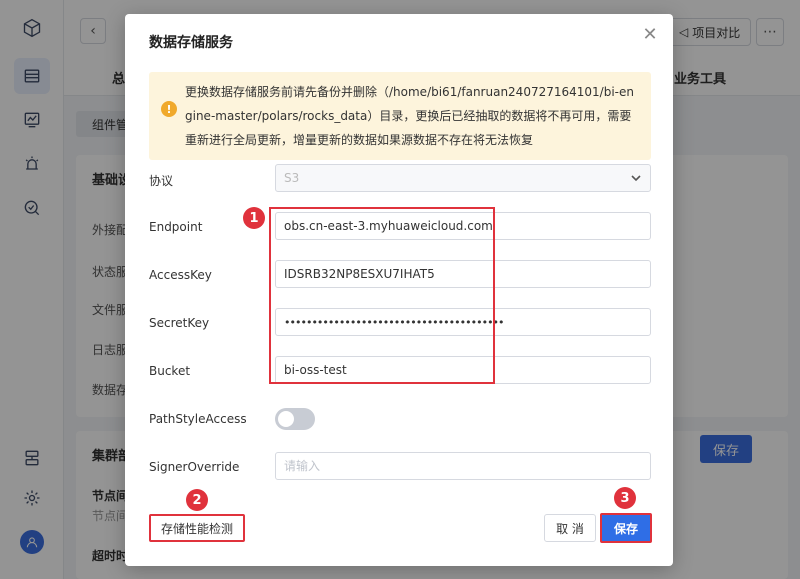  What do you see at coordinates (626, 528) in the screenshot?
I see `save-button: 保存` at bounding box center [626, 528].